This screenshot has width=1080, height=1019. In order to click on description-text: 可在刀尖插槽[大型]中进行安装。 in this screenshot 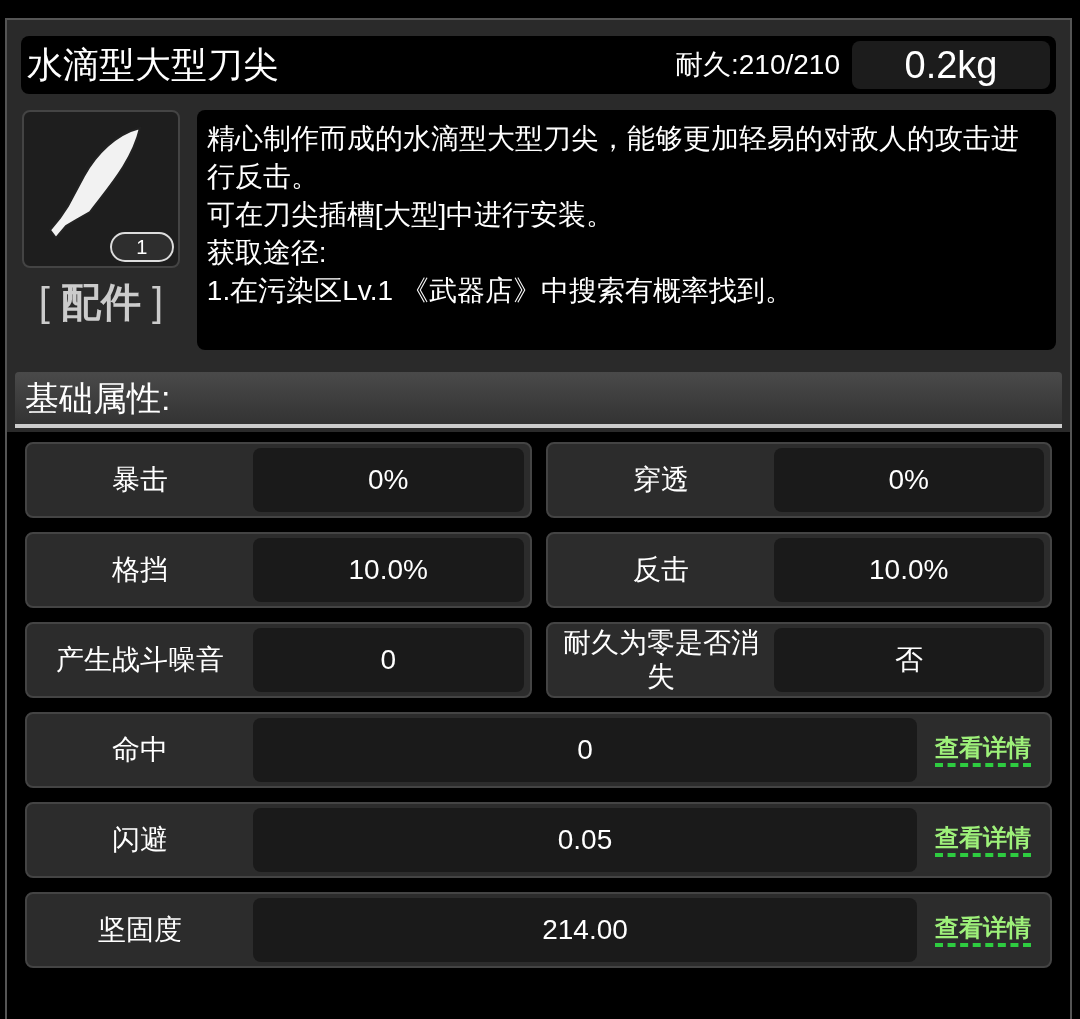, I will do `click(411, 215)`.